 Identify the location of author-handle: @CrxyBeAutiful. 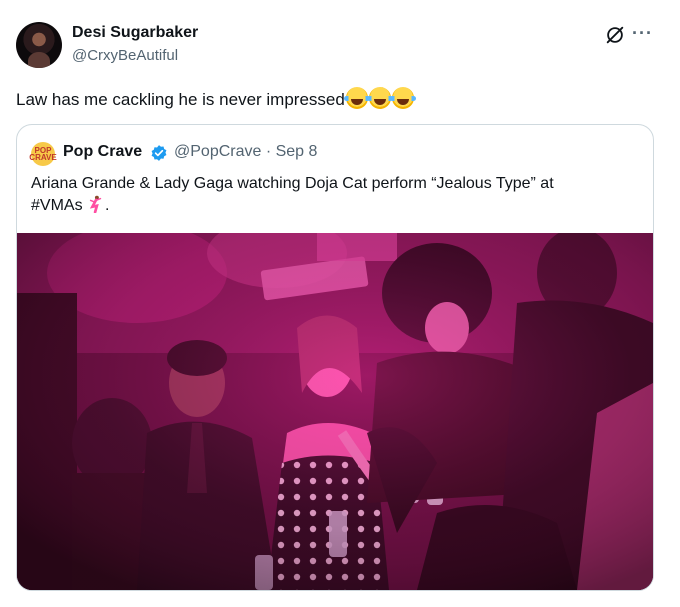
(125, 55).